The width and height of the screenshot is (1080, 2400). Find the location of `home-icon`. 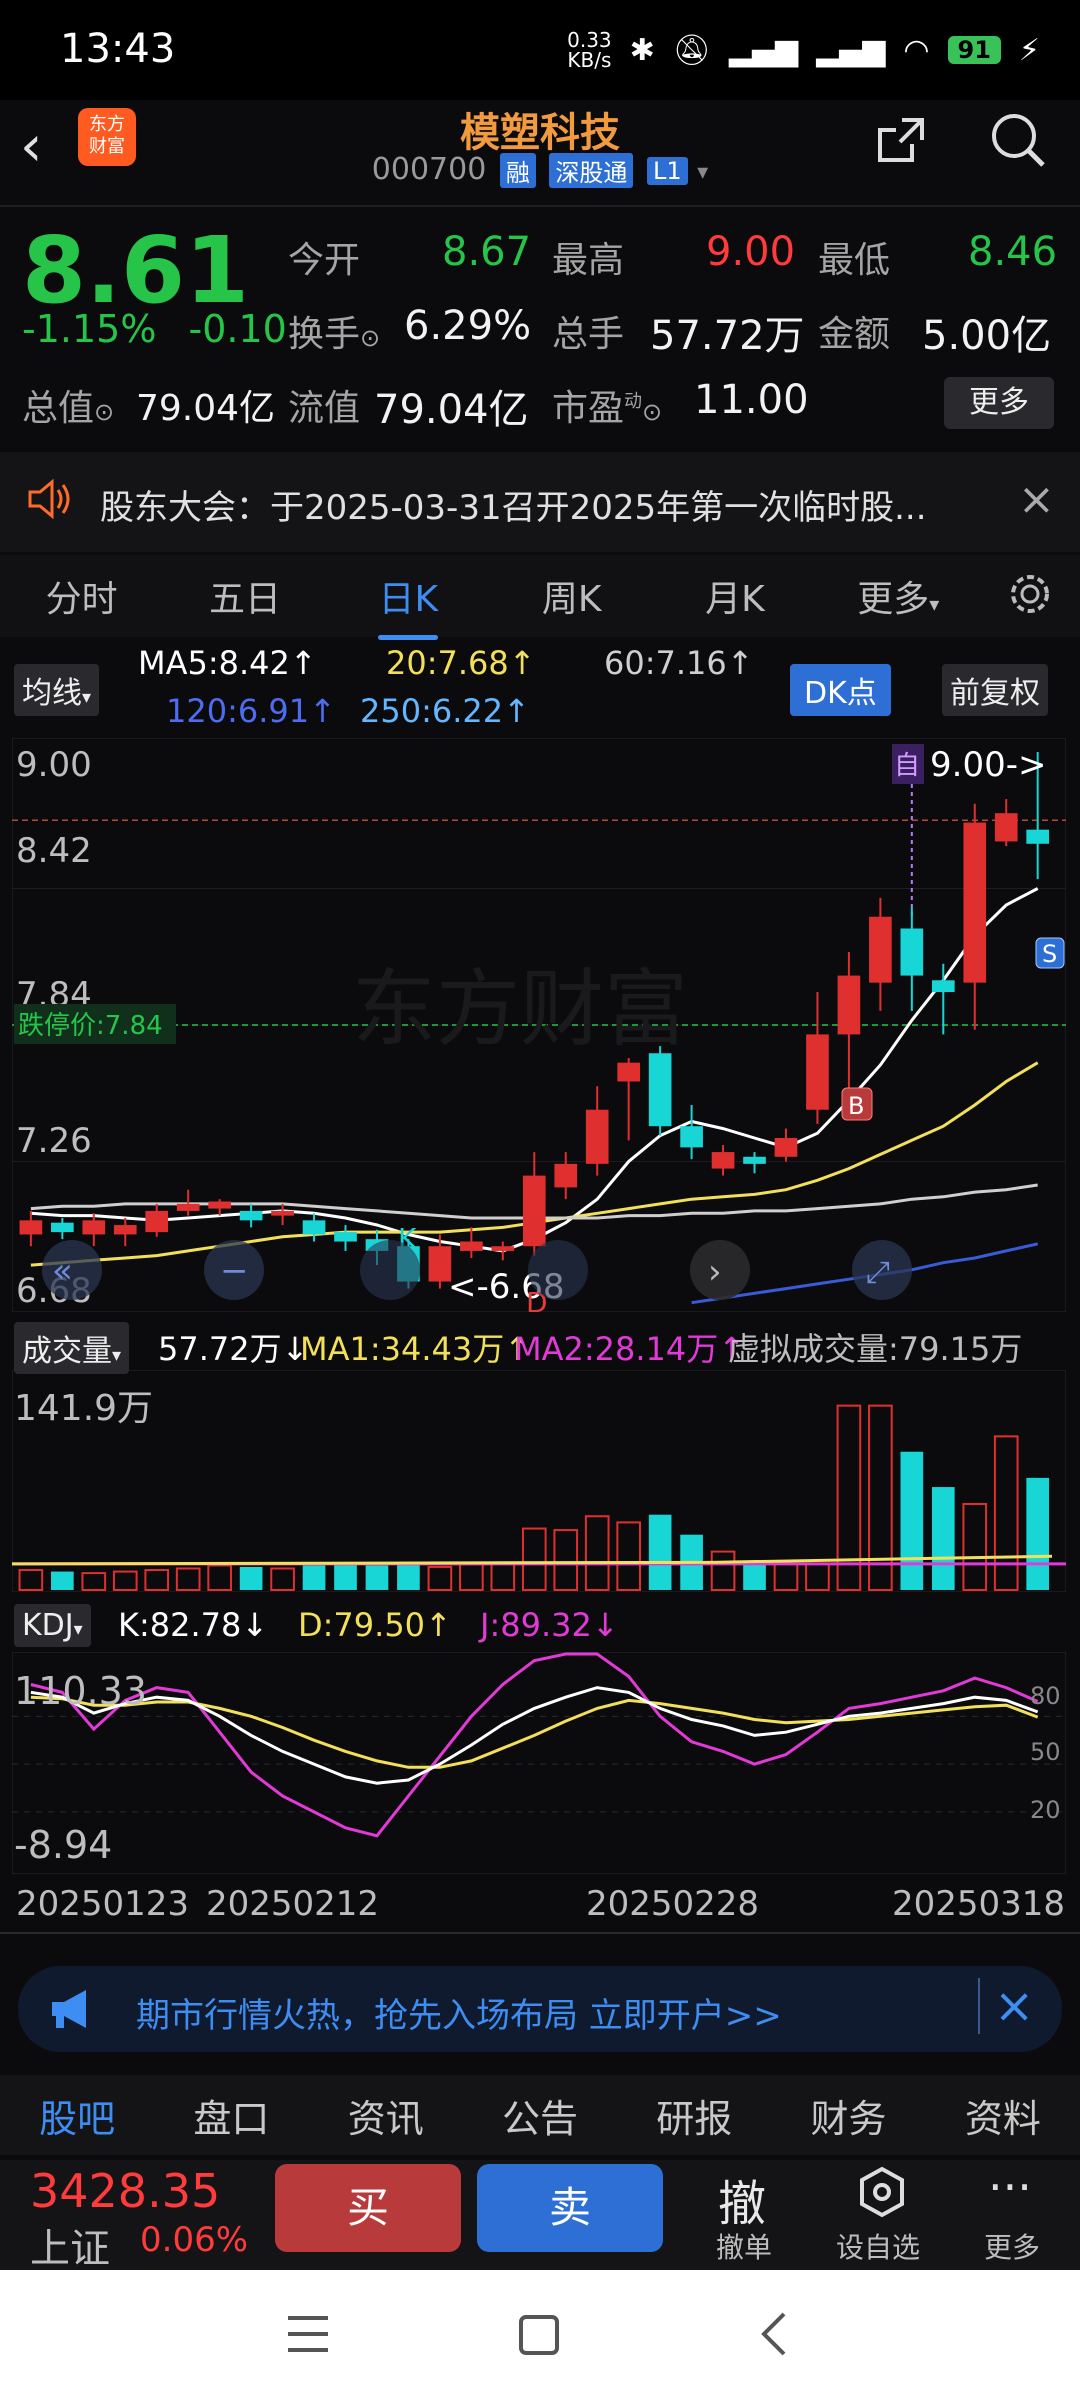

home-icon is located at coordinates (539, 2337).